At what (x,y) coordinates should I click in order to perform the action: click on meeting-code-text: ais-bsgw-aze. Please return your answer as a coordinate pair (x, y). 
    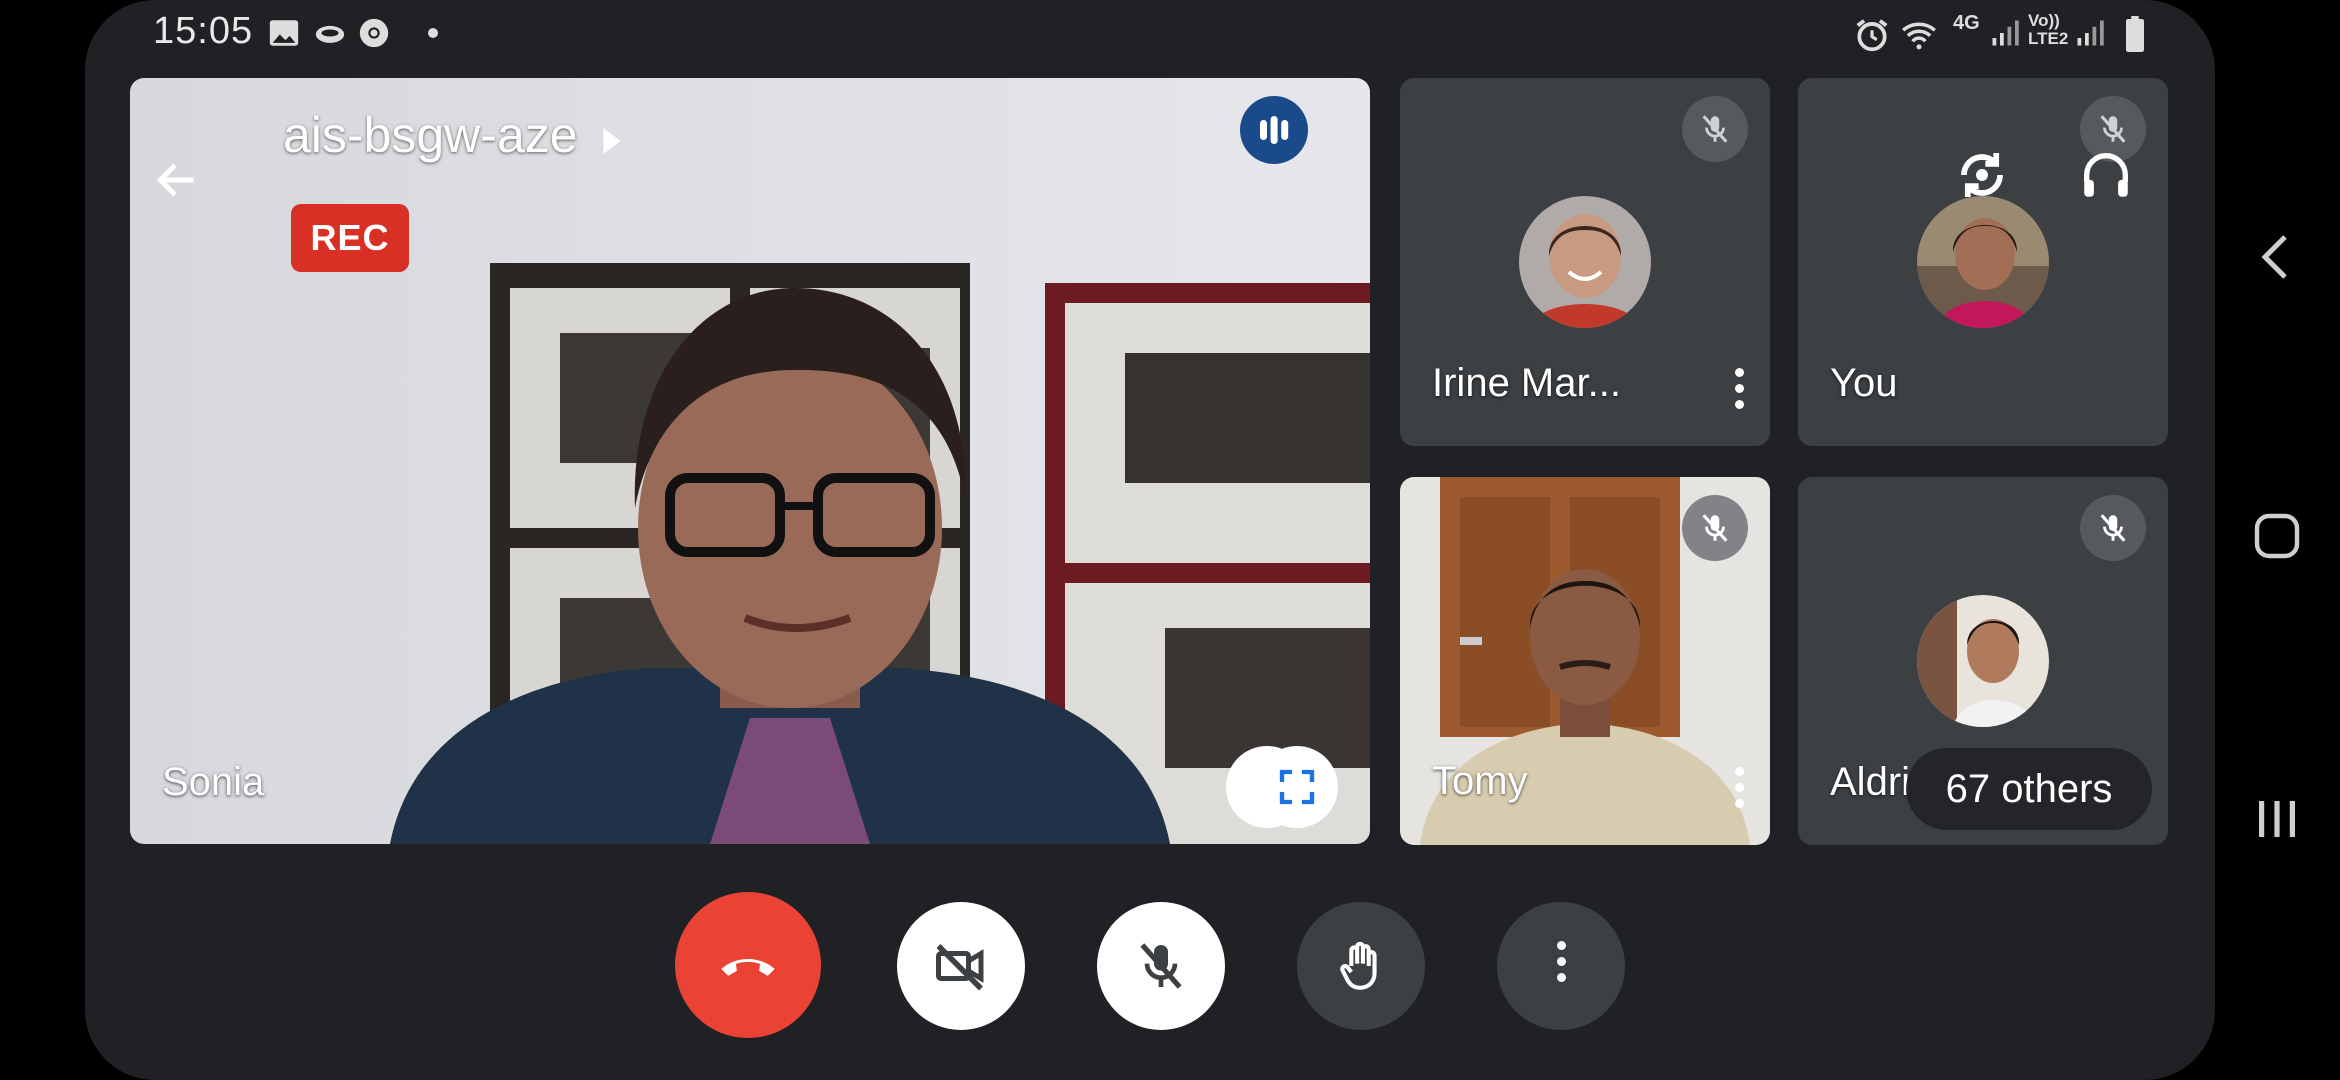
    Looking at the image, I should click on (430, 135).